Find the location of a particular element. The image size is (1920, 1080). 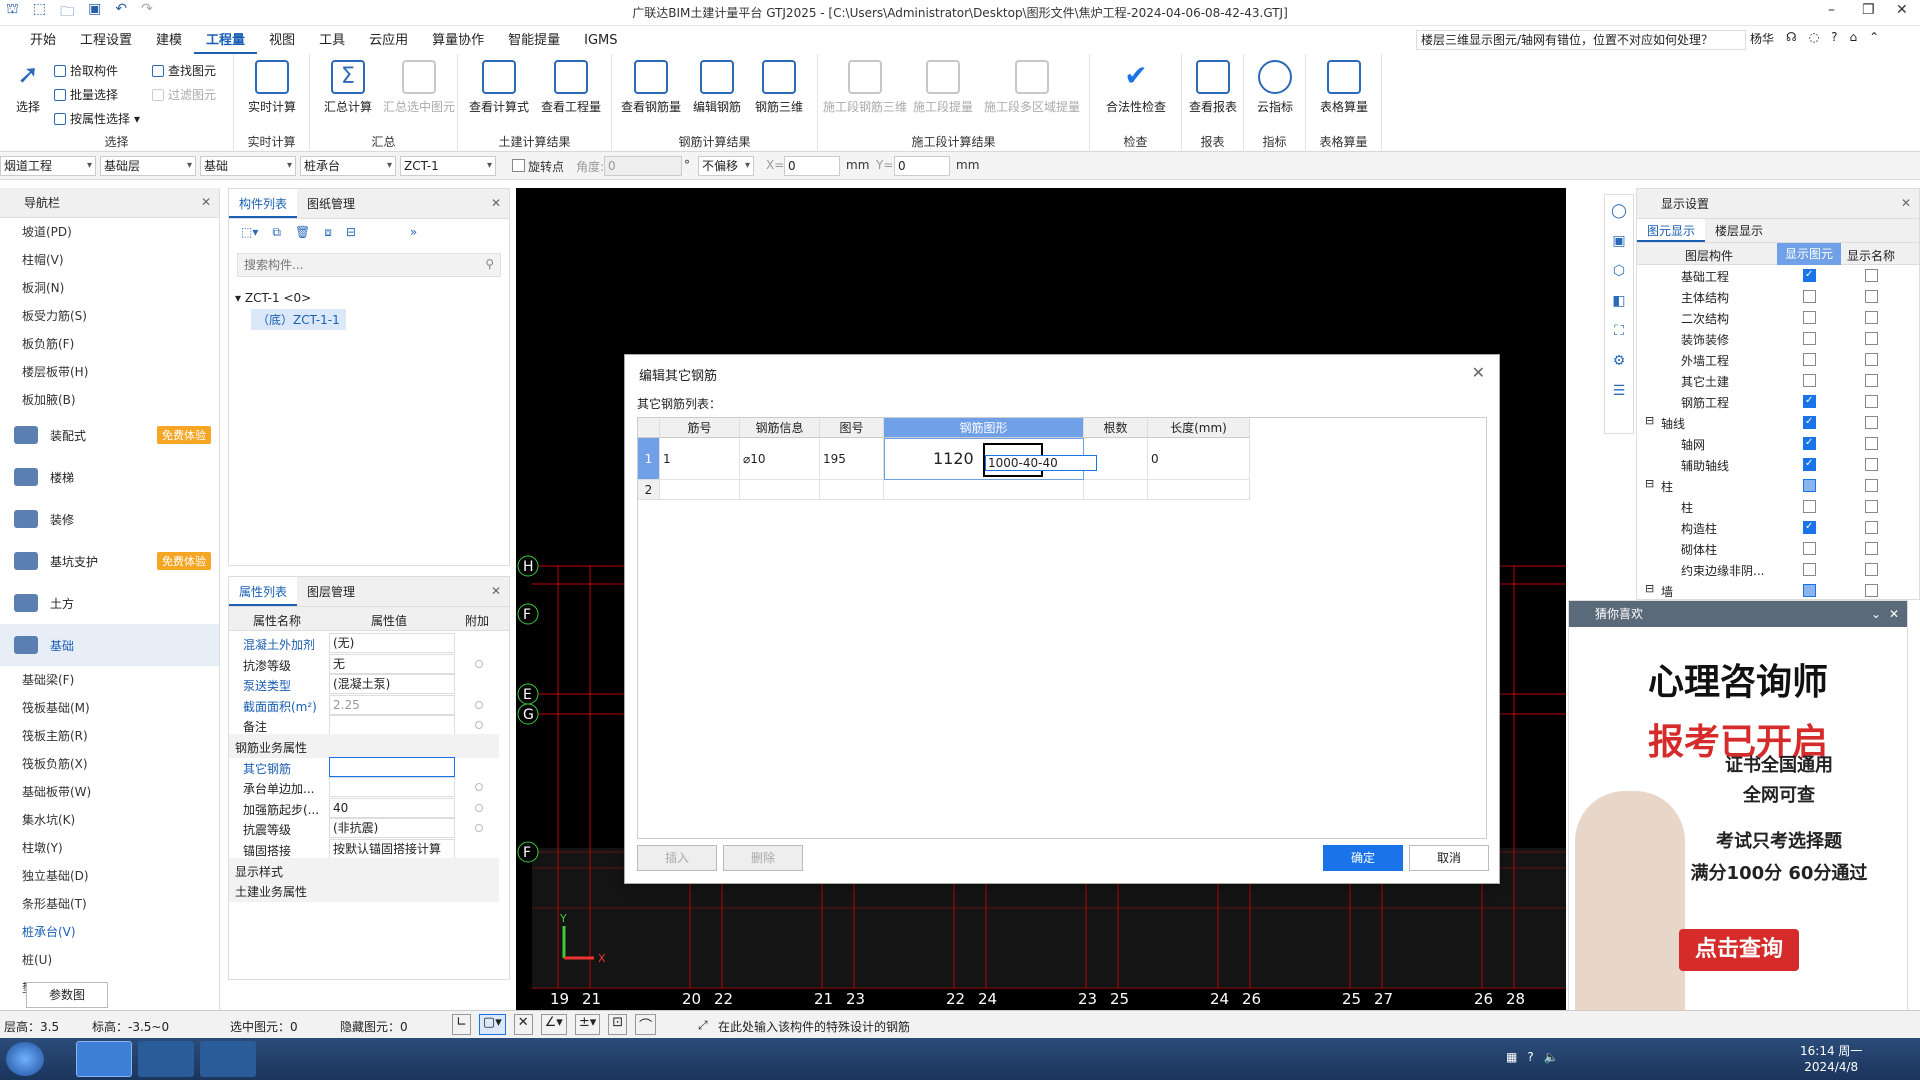

headset-icon: ☊ is located at coordinates (1791, 38).